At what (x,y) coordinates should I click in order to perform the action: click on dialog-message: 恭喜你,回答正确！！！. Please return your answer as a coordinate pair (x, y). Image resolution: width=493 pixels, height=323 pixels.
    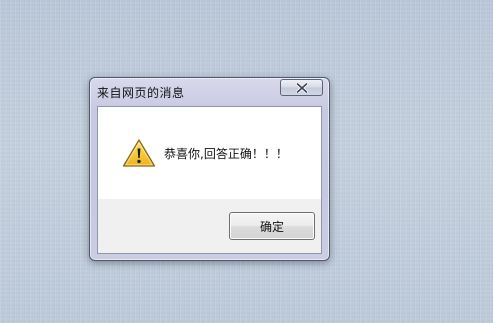
    Looking at the image, I should click on (226, 154).